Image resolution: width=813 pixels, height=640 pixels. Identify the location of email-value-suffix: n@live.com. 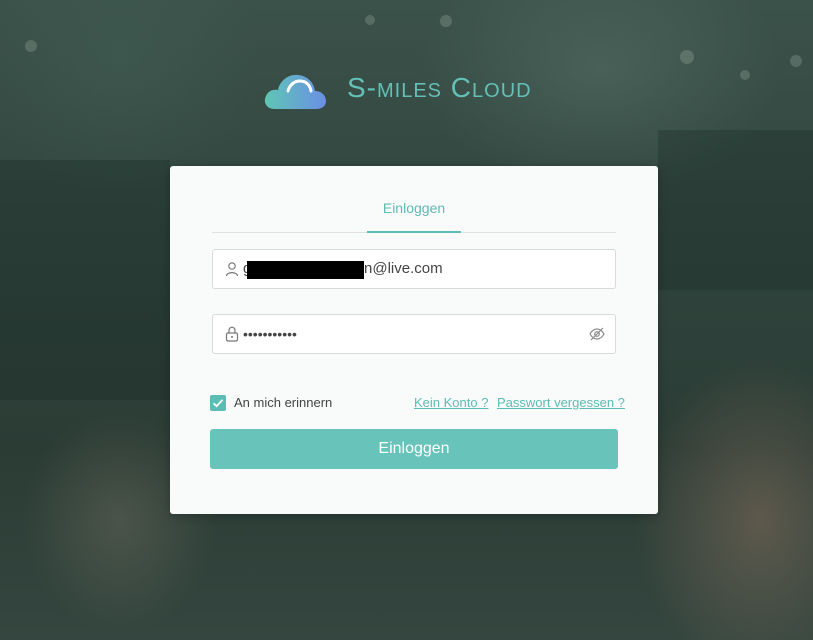
(403, 268).